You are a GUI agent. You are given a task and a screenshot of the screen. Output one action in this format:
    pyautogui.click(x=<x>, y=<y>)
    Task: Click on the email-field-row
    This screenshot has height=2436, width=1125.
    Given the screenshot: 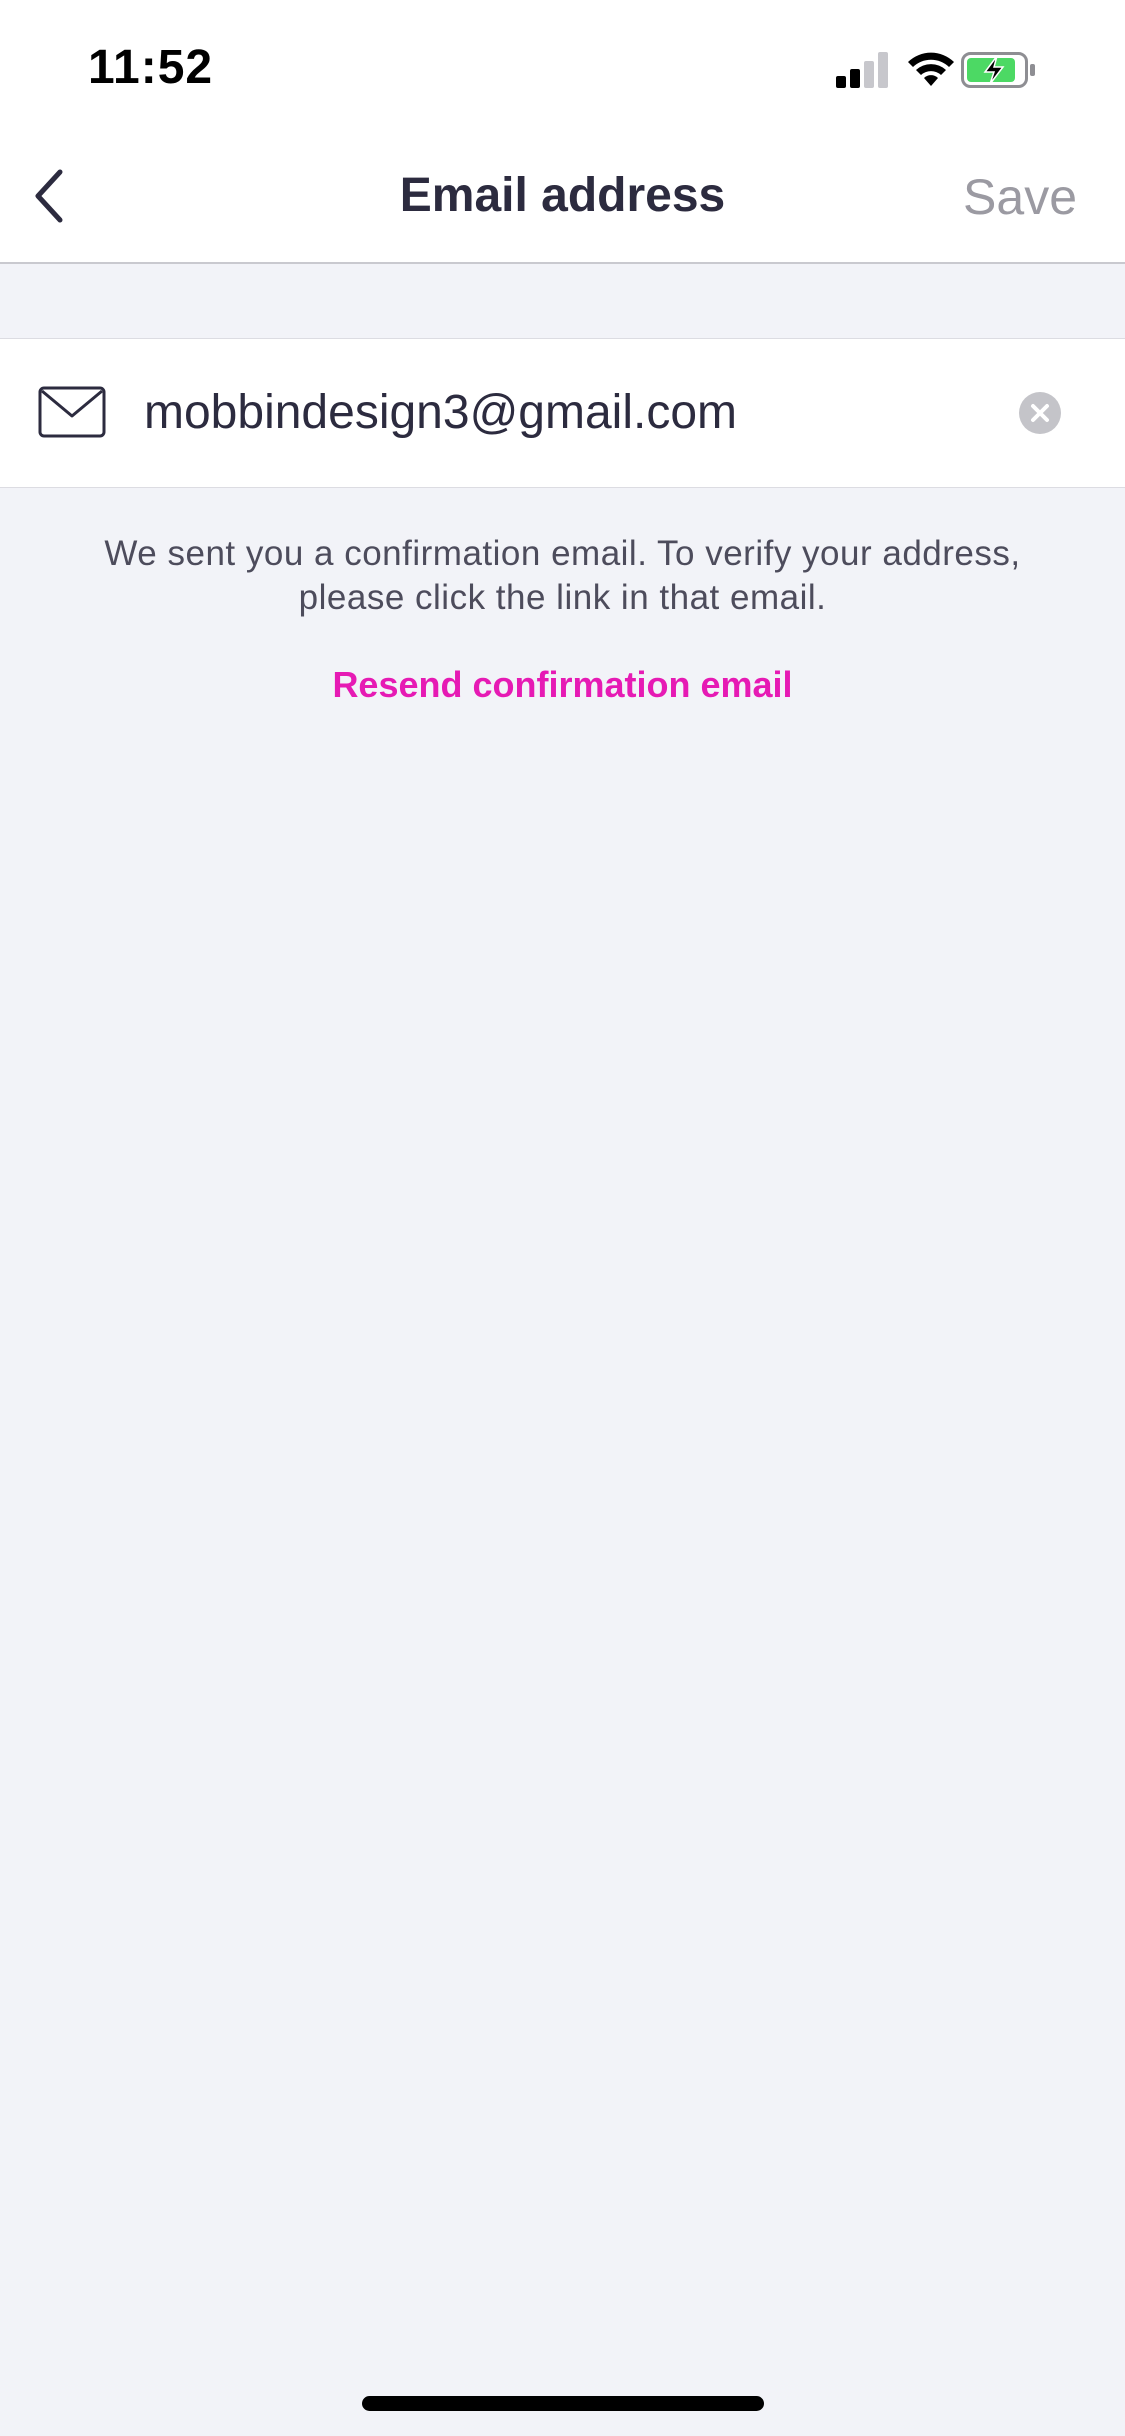 What is the action you would take?
    pyautogui.click(x=562, y=413)
    